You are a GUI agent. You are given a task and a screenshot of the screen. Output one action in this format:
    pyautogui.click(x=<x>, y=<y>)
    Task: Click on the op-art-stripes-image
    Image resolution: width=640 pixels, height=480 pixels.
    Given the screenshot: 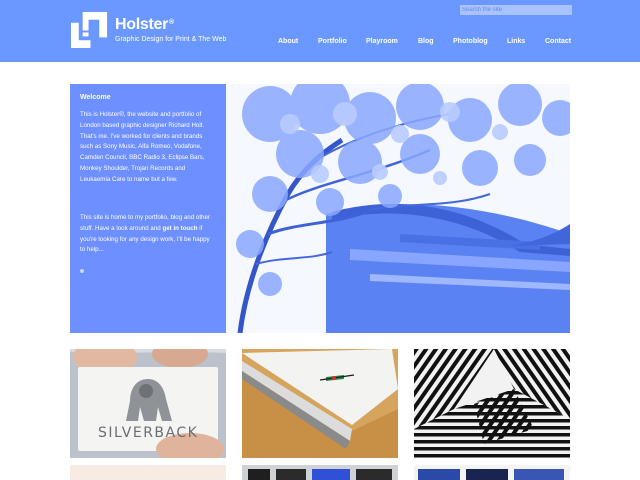 What is the action you would take?
    pyautogui.click(x=492, y=403)
    